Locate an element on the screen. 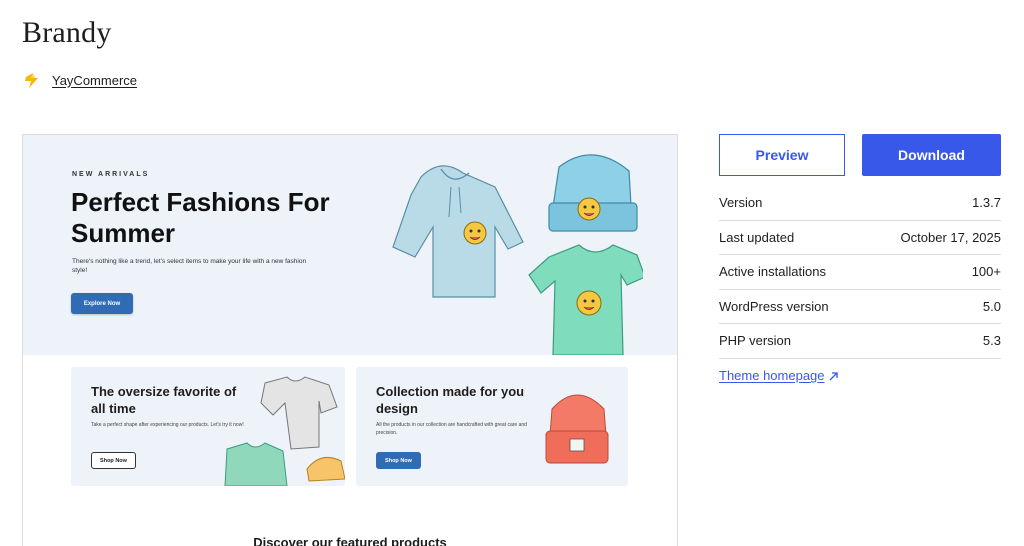  meta-row-php-version: PHP version 5.3 is located at coordinates (860, 341).